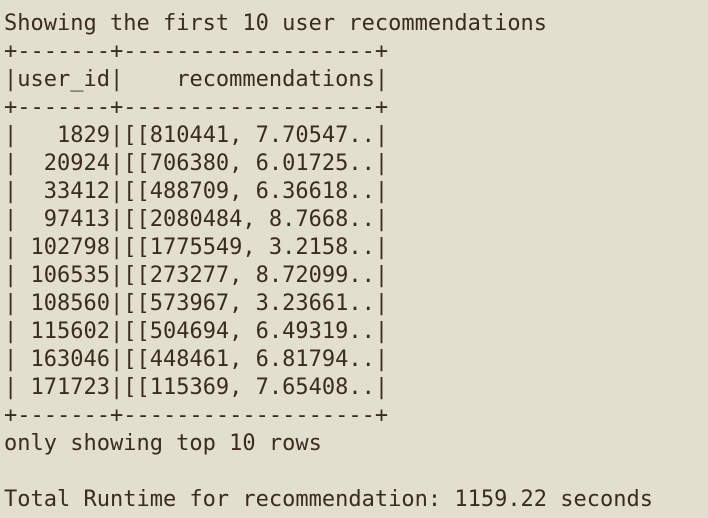  Describe the element at coordinates (63, 191) in the screenshot. I see `cell-user-id: 33412` at that location.